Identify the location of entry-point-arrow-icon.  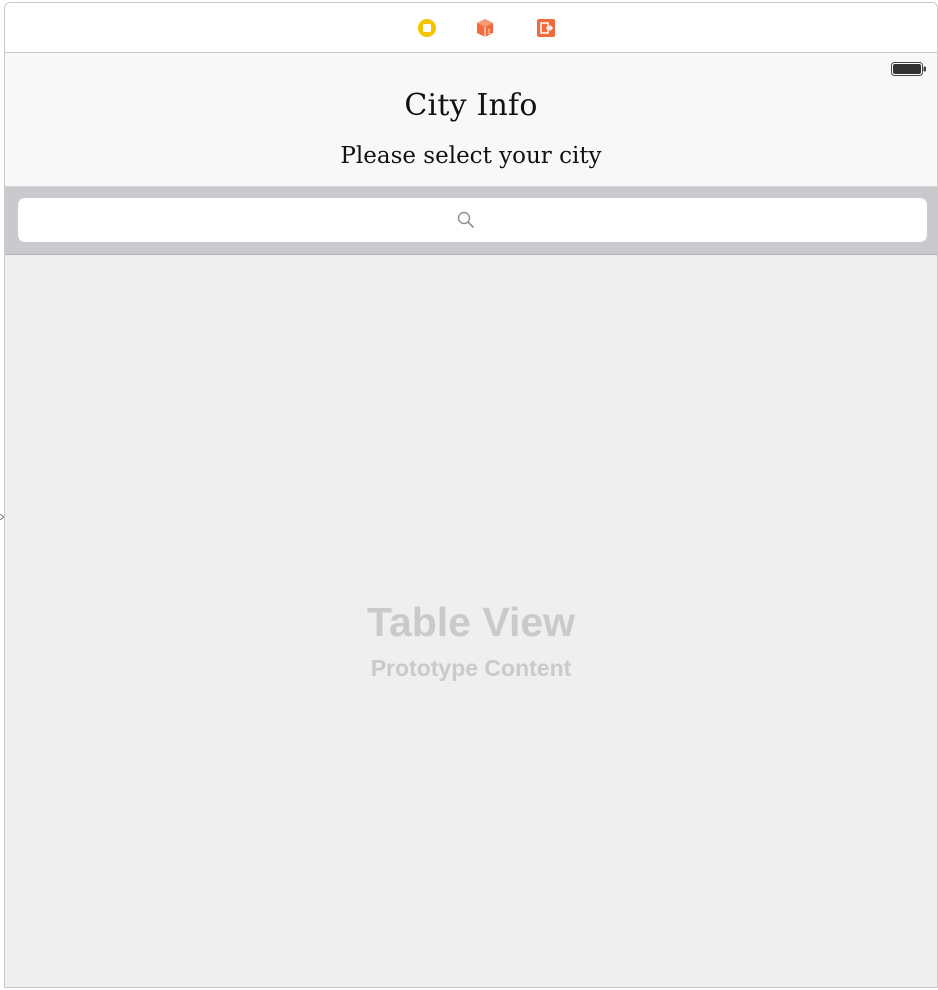
(2, 517).